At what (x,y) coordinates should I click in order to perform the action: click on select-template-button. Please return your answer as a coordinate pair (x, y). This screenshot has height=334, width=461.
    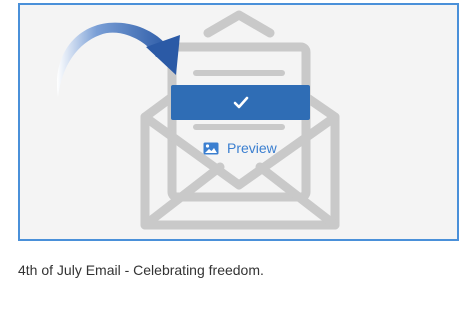
    Looking at the image, I should click on (240, 102).